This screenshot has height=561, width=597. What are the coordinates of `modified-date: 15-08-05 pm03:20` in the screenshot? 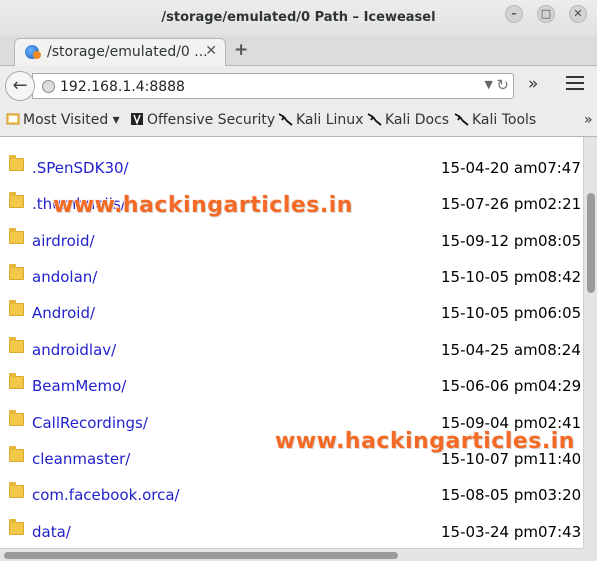 It's located at (511, 495).